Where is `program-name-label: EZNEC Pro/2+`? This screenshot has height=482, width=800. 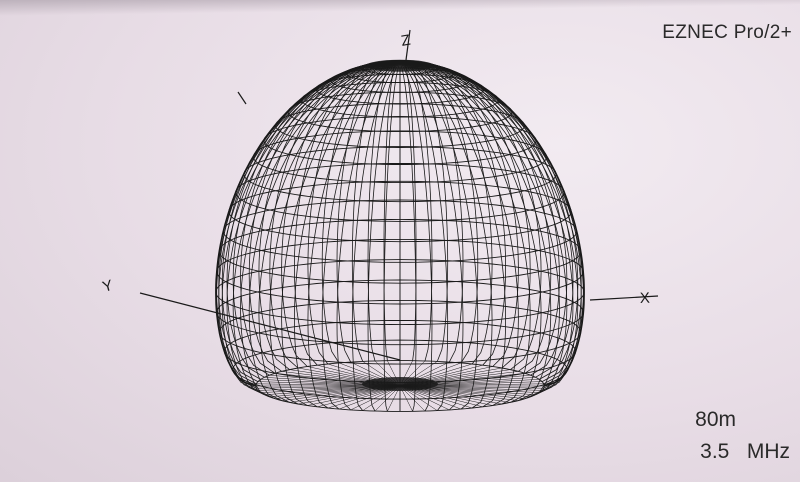 program-name-label: EZNEC Pro/2+ is located at coordinates (727, 32).